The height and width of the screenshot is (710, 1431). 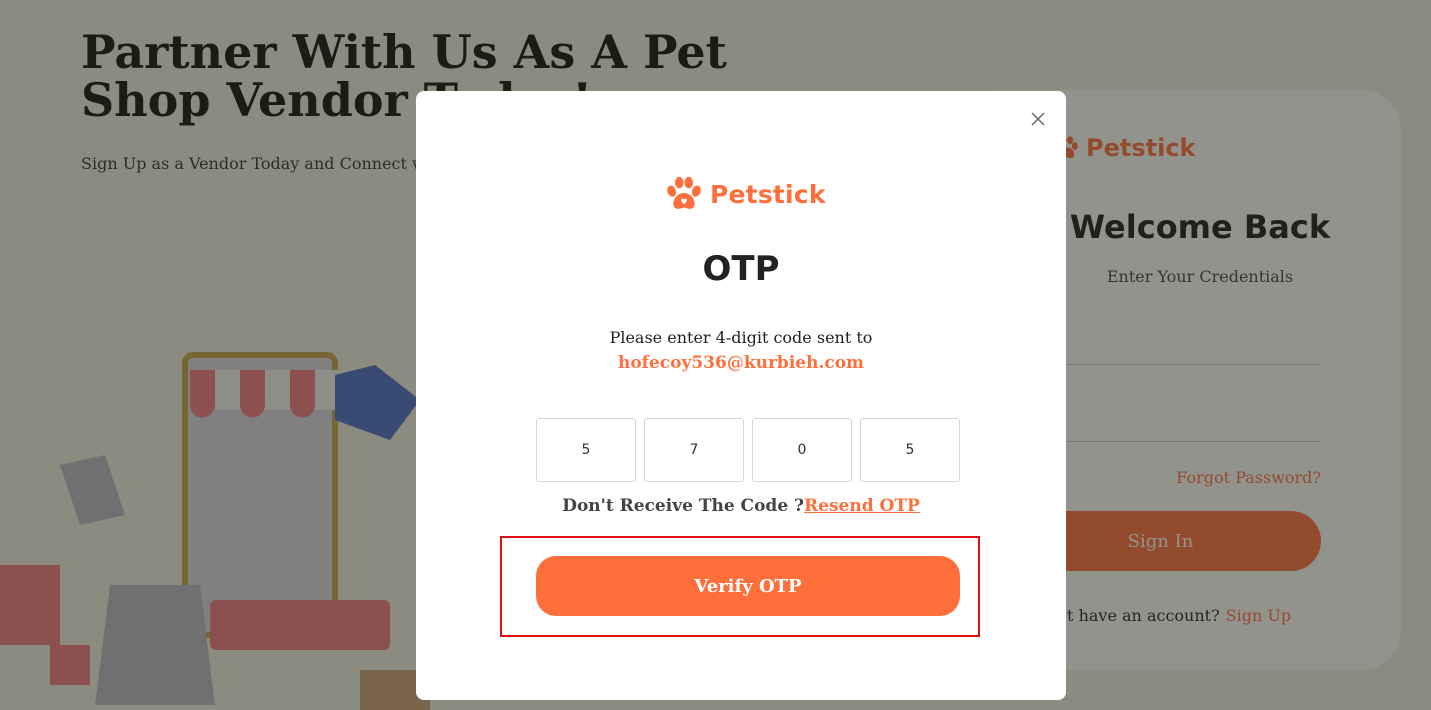 What do you see at coordinates (684, 192) in the screenshot?
I see `paw-icon` at bounding box center [684, 192].